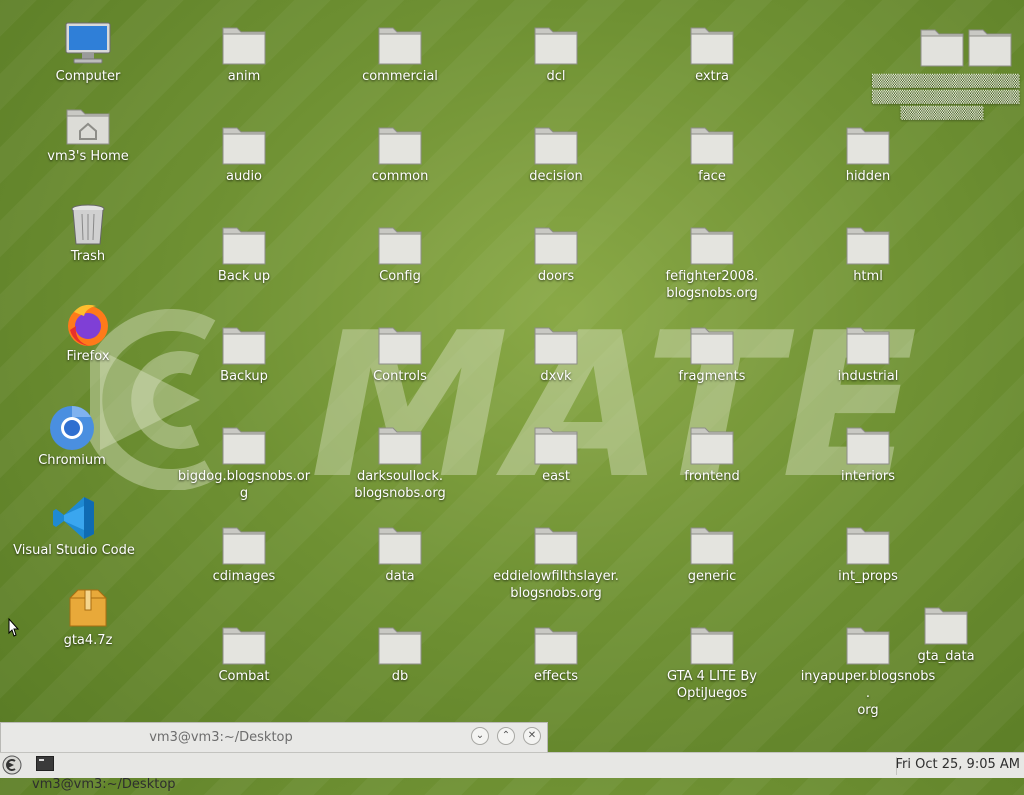 The width and height of the screenshot is (1024, 795). I want to click on maximize-button: ⌃, so click(506, 736).